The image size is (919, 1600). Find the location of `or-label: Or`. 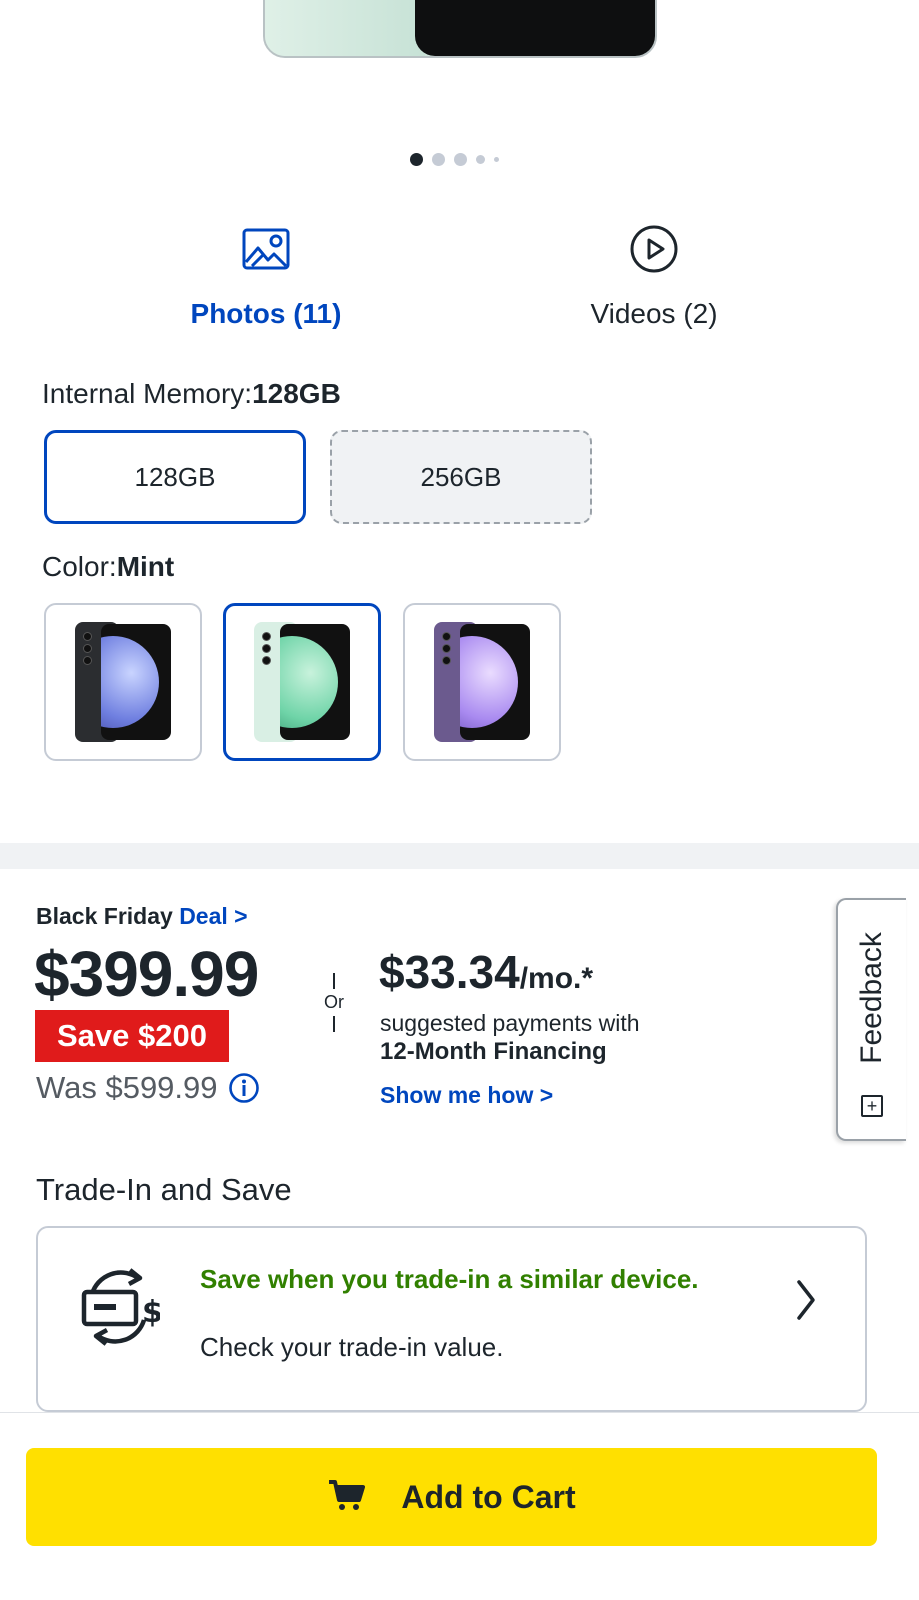

or-label: Or is located at coordinates (334, 1002).